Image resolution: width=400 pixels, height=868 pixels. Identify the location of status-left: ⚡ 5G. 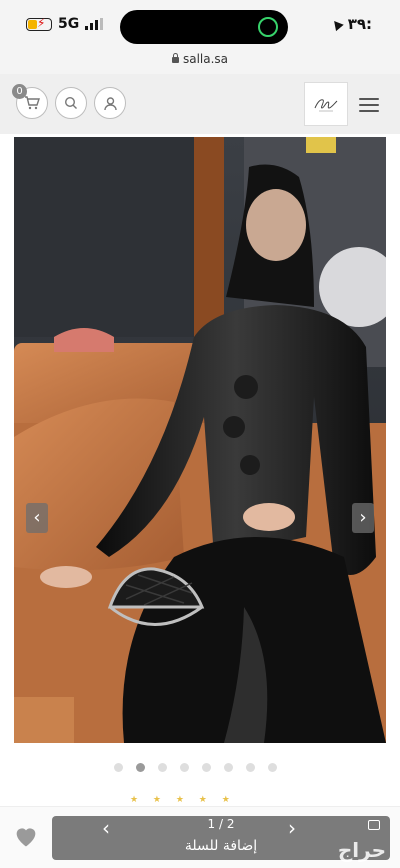
(65, 24).